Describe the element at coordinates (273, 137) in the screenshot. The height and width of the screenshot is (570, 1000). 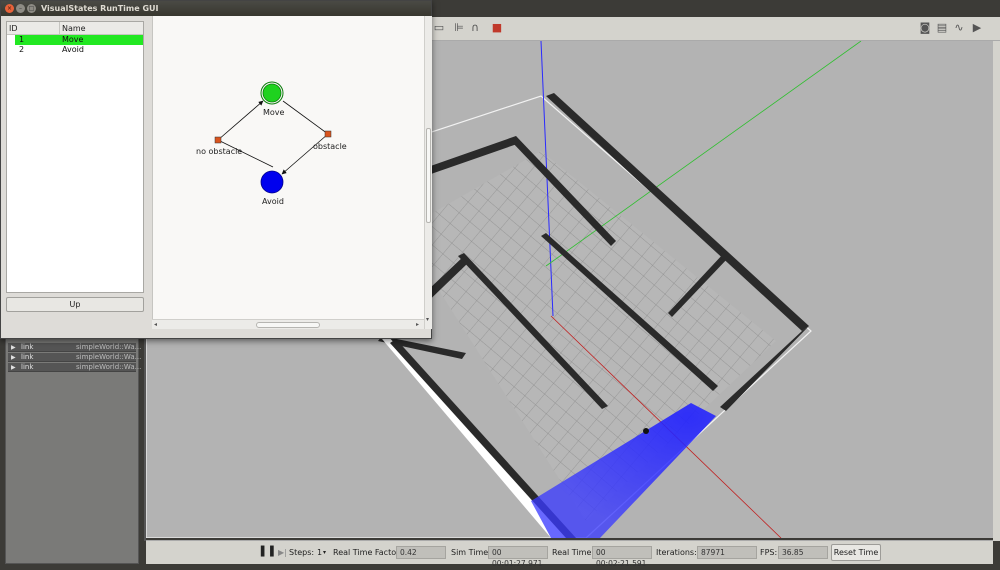
I see `state-diagram` at that location.